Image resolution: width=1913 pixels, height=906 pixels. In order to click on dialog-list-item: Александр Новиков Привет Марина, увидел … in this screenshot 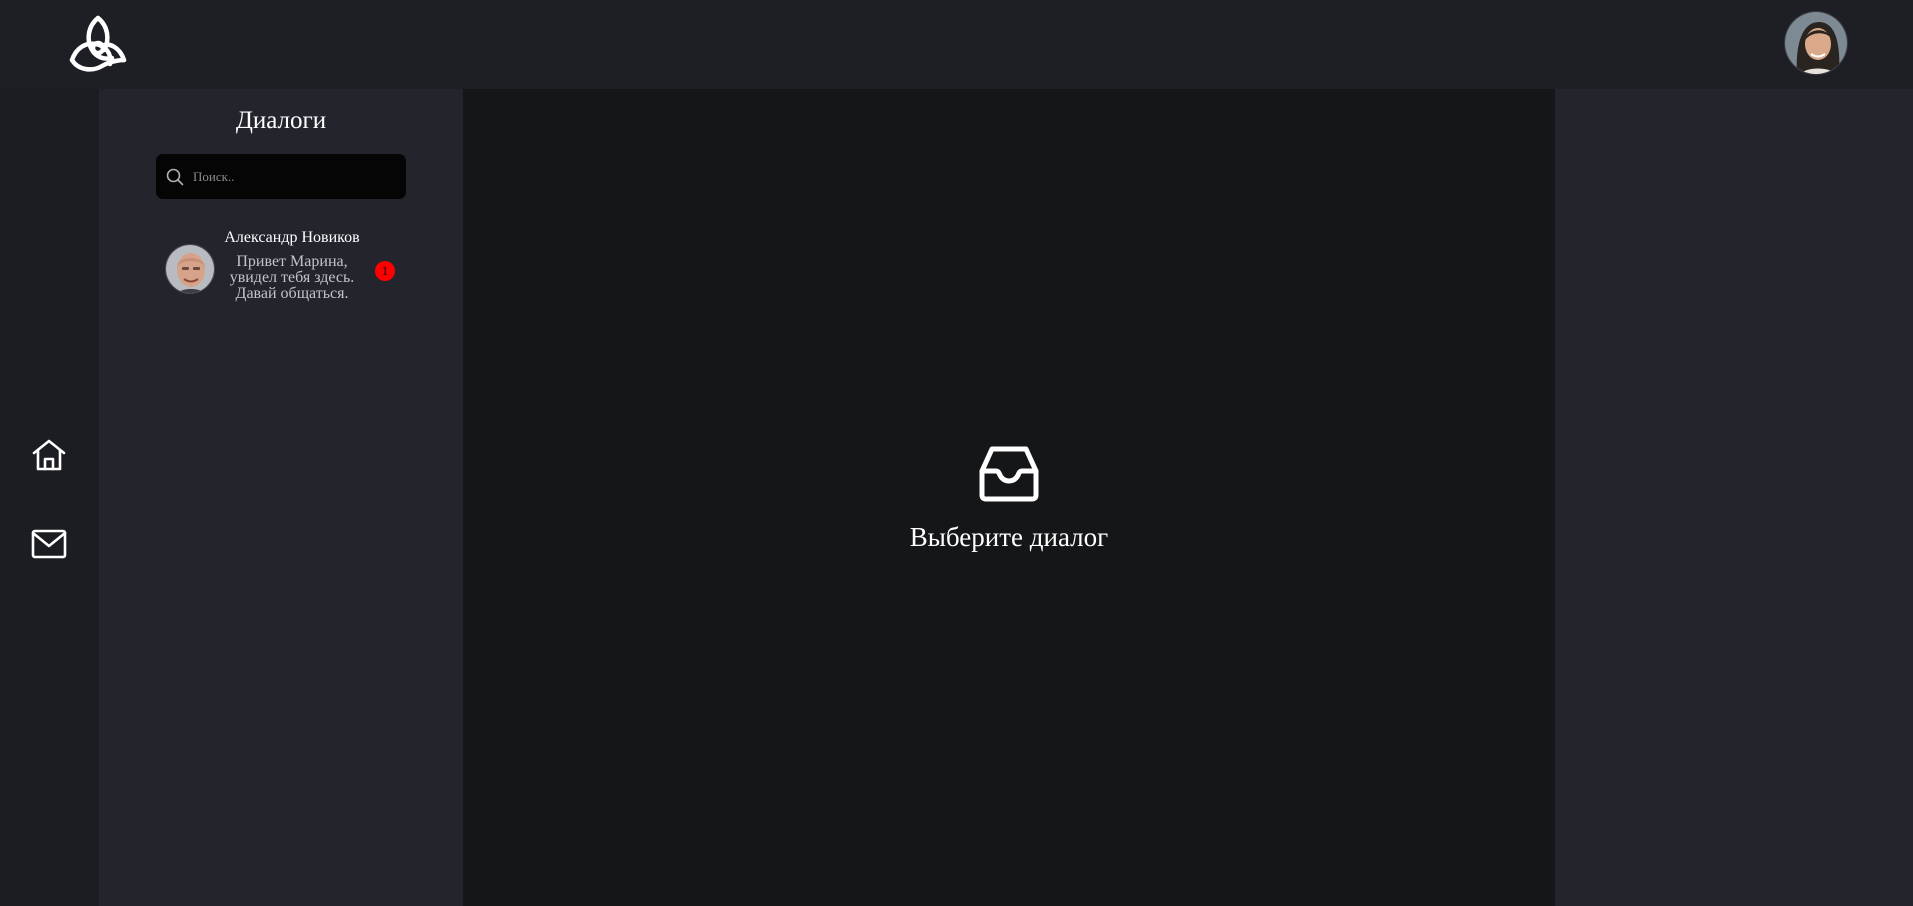, I will do `click(281, 269)`.